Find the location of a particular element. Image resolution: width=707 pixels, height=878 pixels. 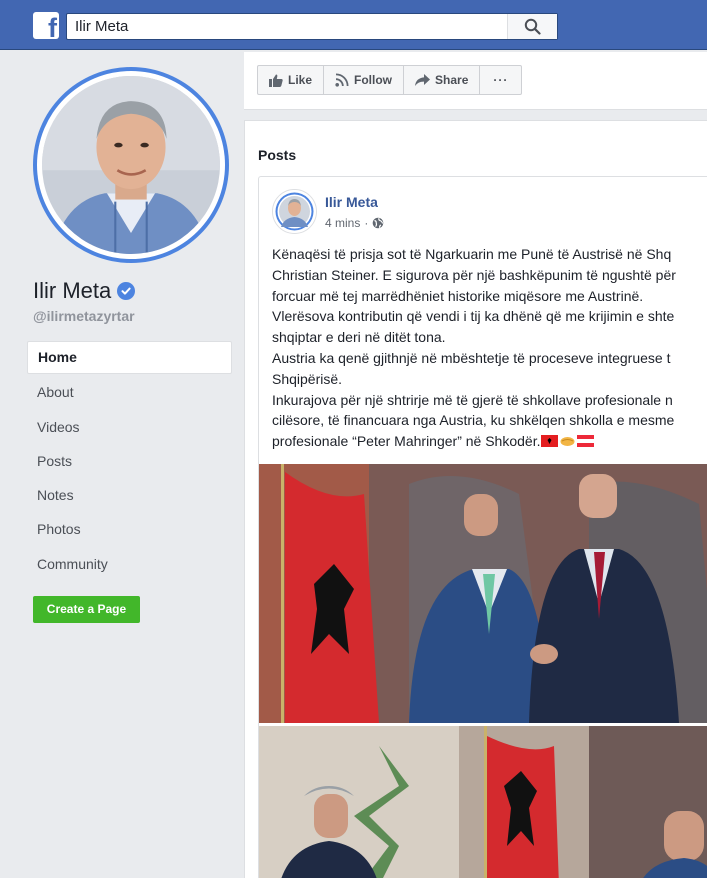

page-title: Ilir Meta is located at coordinates (84, 291).